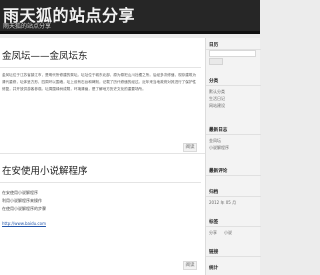 The height and width of the screenshot is (275, 320). Describe the element at coordinates (215, 141) in the screenshot. I see `recent-post-link: 金凤坛` at that location.